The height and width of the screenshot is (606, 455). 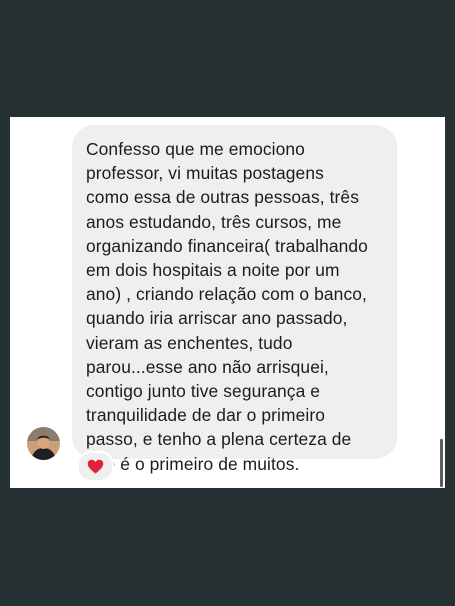 I want to click on heart-icon, so click(x=95, y=466).